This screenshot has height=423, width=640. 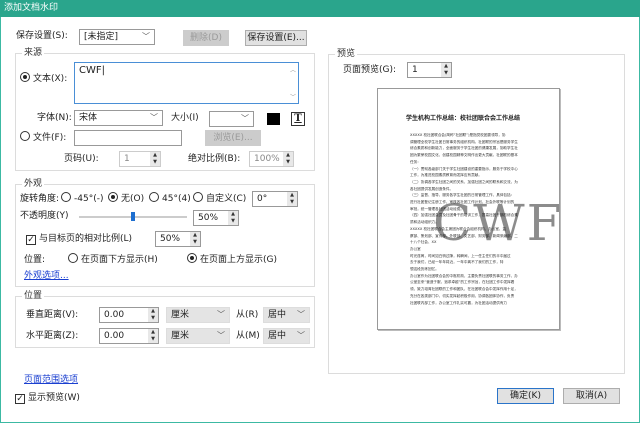 What do you see at coordinates (50, 138) in the screenshot?
I see `file-radio-label: 文件(F):` at bounding box center [50, 138].